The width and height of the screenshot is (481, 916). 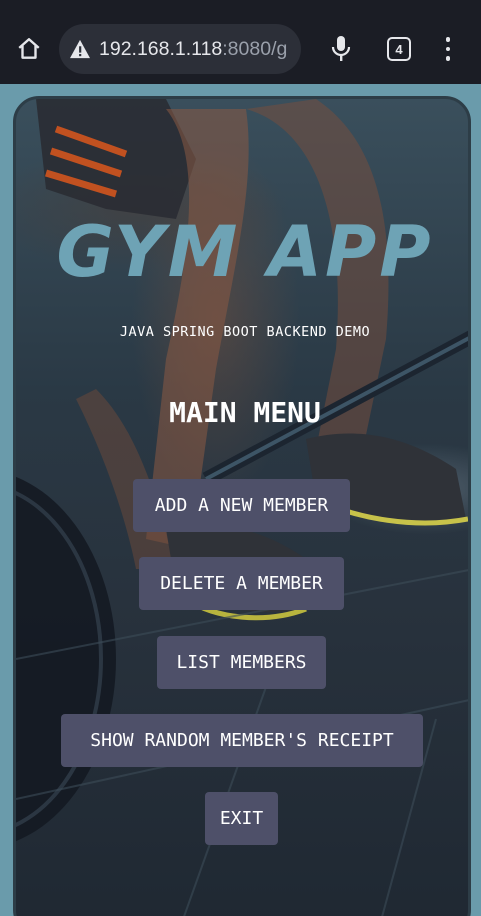 I want to click on add-member-button: ADD A NEW MEMBER, so click(x=241, y=505).